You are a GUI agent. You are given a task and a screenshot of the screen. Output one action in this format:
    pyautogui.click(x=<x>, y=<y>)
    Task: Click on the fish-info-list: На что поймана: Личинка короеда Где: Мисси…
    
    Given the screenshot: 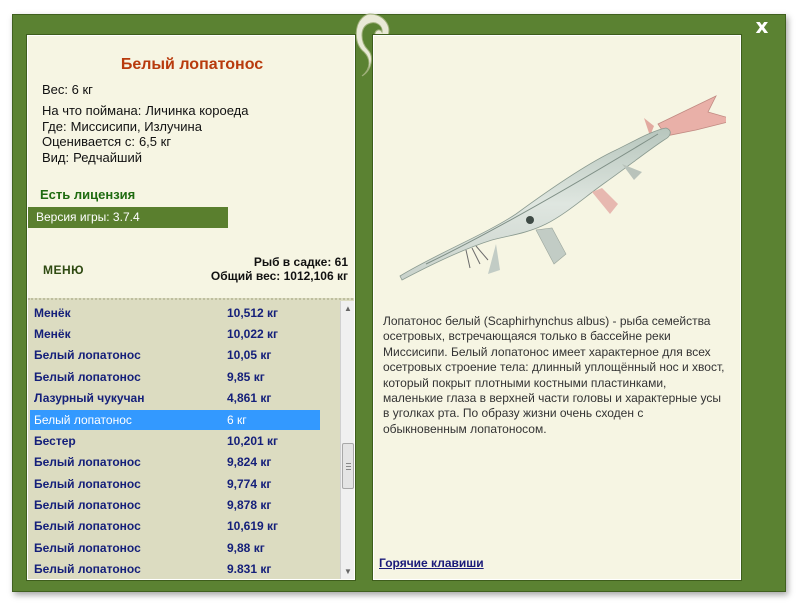 What is the action you would take?
    pyautogui.click(x=145, y=134)
    